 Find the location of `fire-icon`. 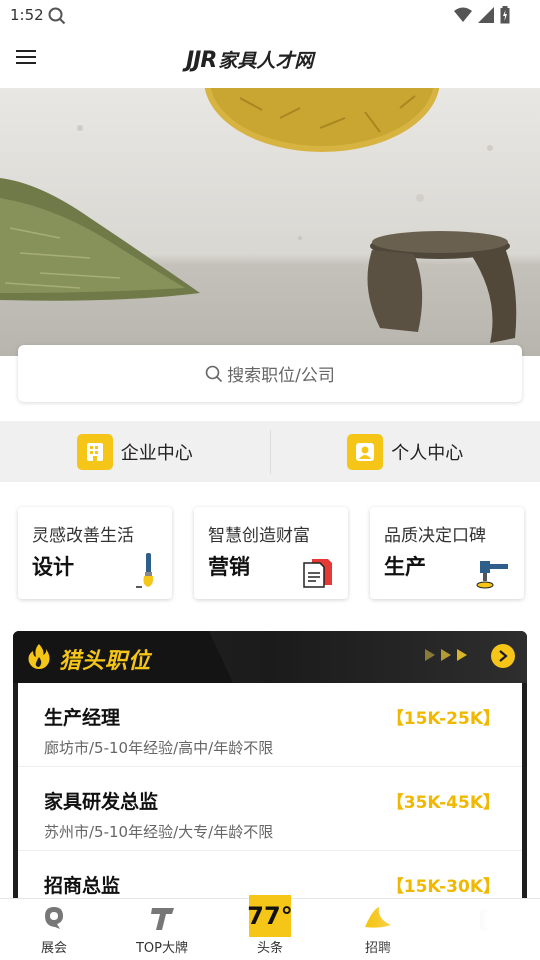

fire-icon is located at coordinates (39, 658).